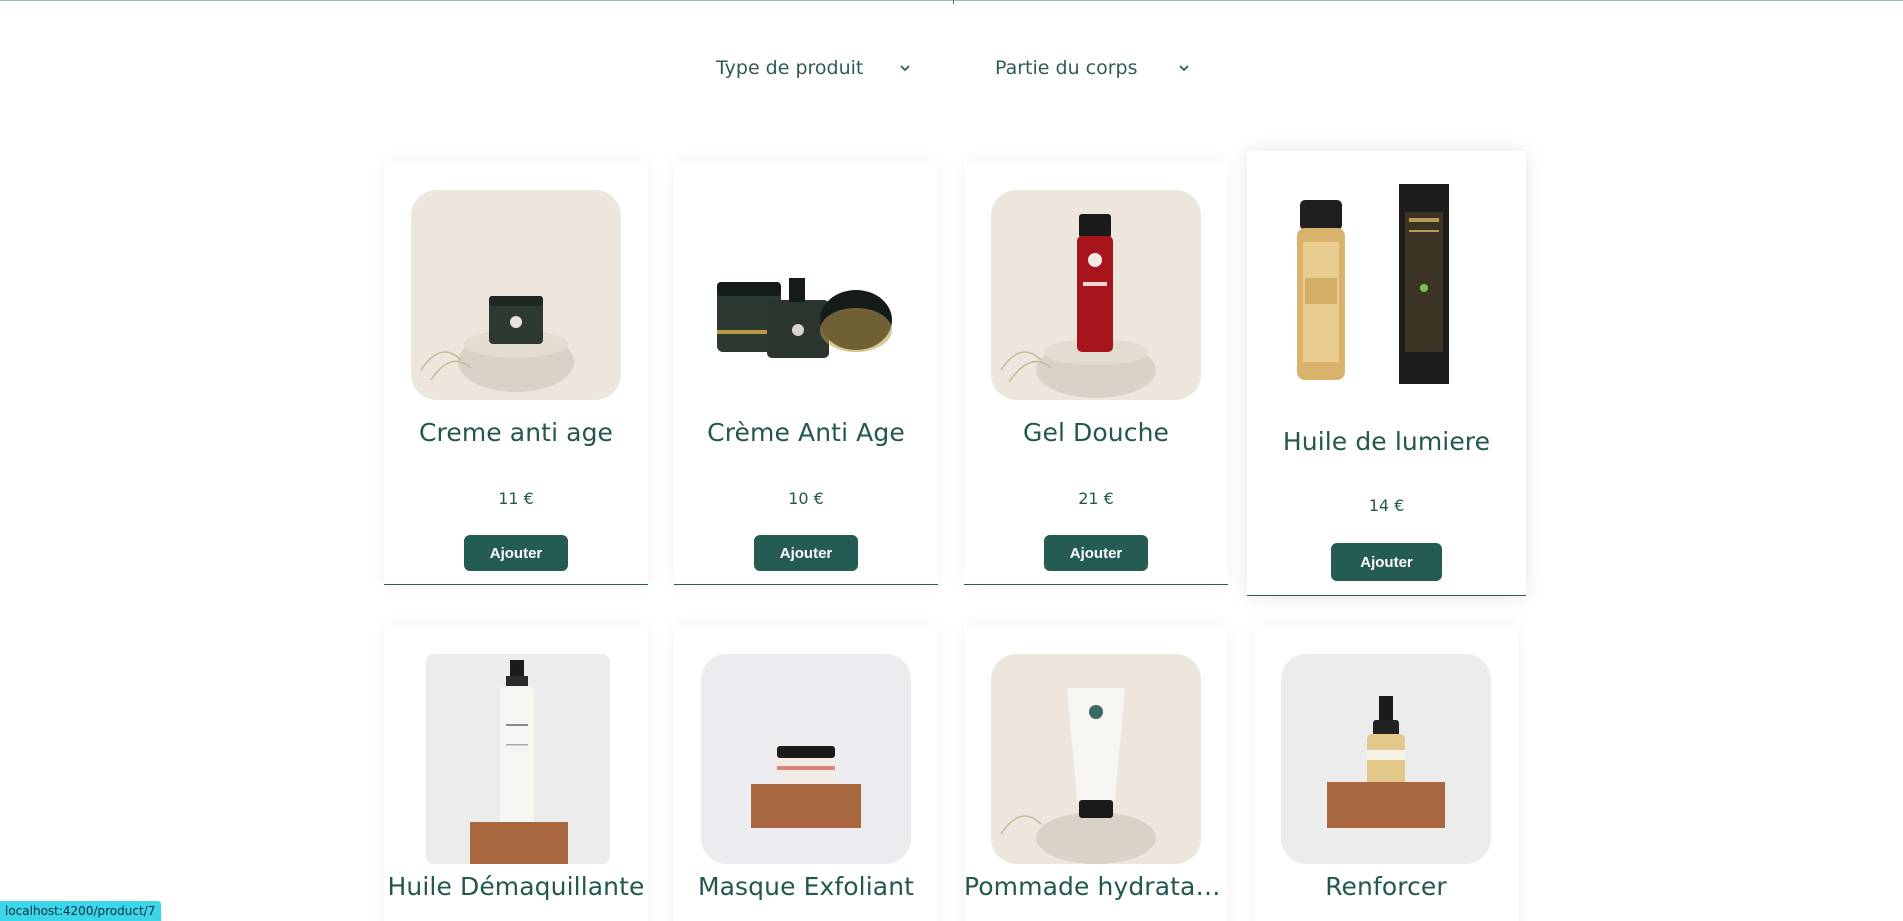 The image size is (1903, 921). I want to click on header-divider, so click(951, 0).